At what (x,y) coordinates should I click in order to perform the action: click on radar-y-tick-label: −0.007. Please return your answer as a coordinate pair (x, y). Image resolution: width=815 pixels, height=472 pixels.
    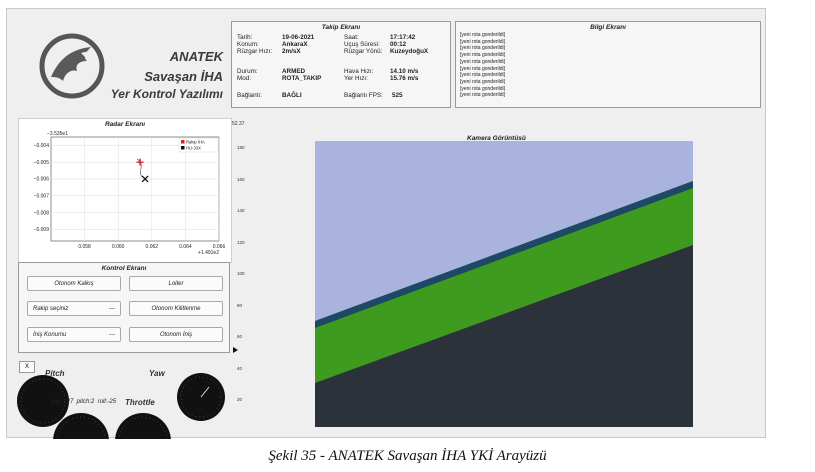
    Looking at the image, I should click on (42, 197).